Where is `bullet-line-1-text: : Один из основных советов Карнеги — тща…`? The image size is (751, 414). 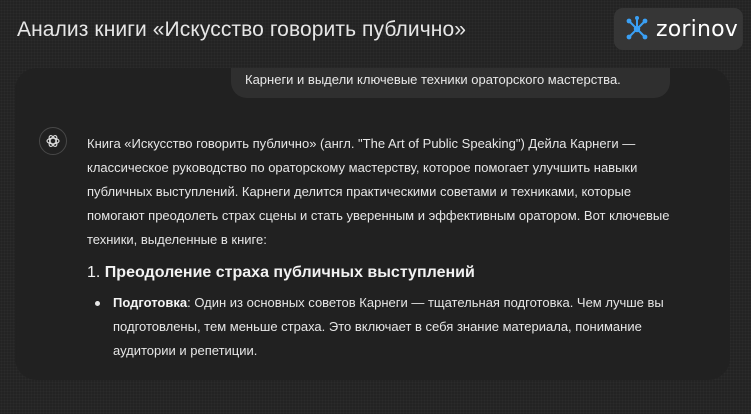 bullet-line-1-text: : Один из основных советов Карнеги — тща… is located at coordinates (425, 302).